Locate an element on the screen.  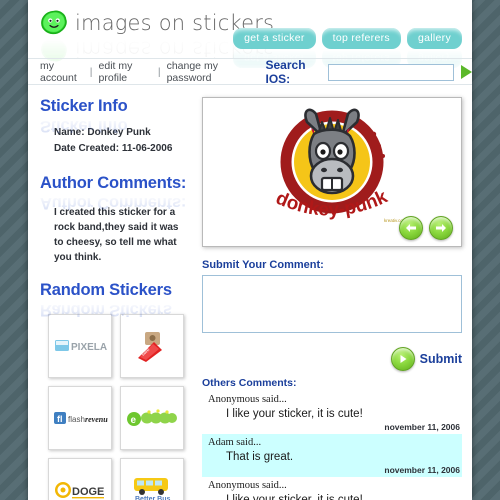
comment-text: That is great. is located at coordinates (260, 457).